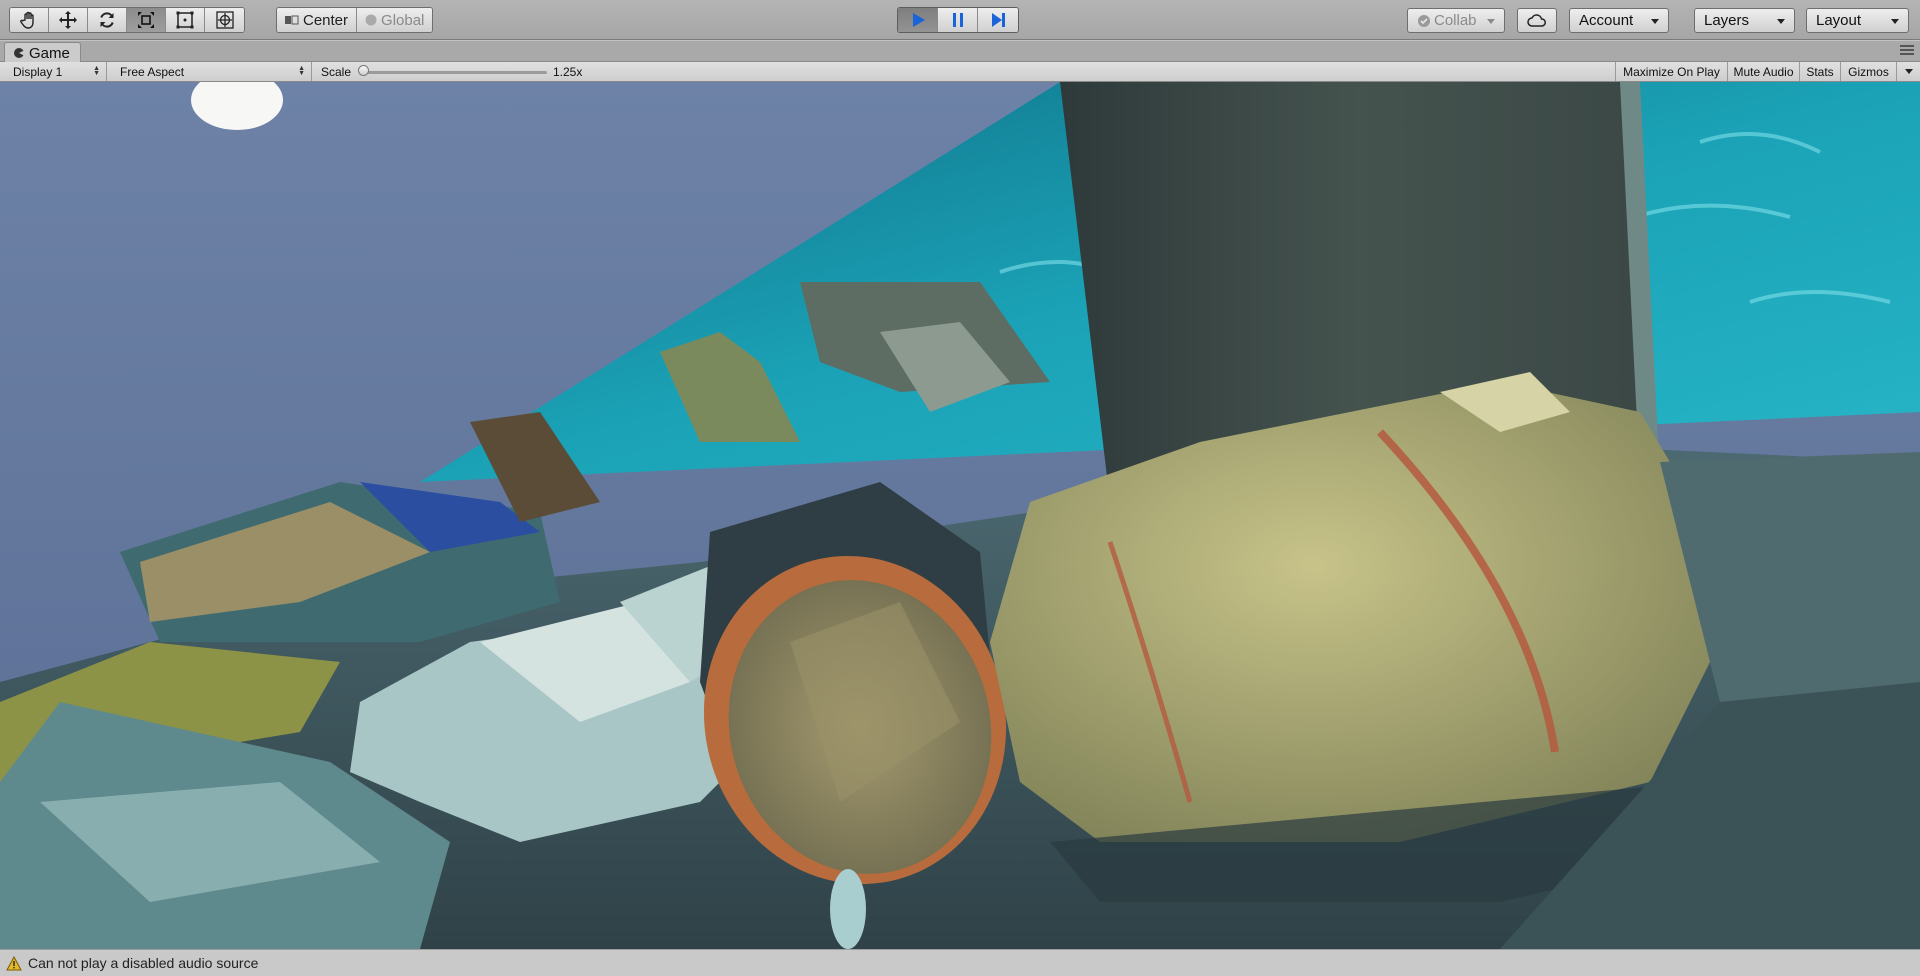  I want to click on step-icon, so click(998, 20).